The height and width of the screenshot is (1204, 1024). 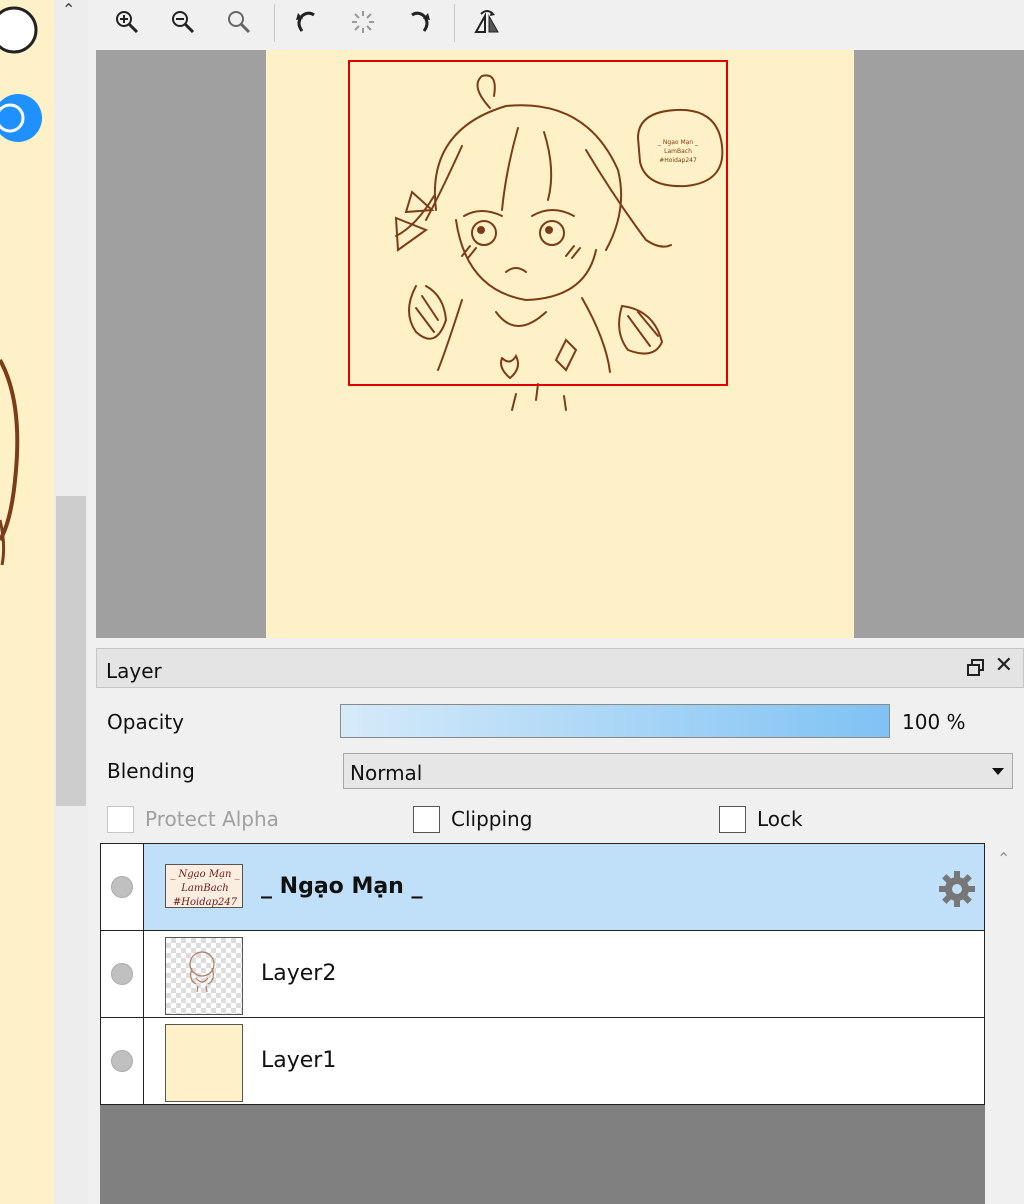 What do you see at coordinates (542, 974) in the screenshot?
I see `layer-row: Layer2` at bounding box center [542, 974].